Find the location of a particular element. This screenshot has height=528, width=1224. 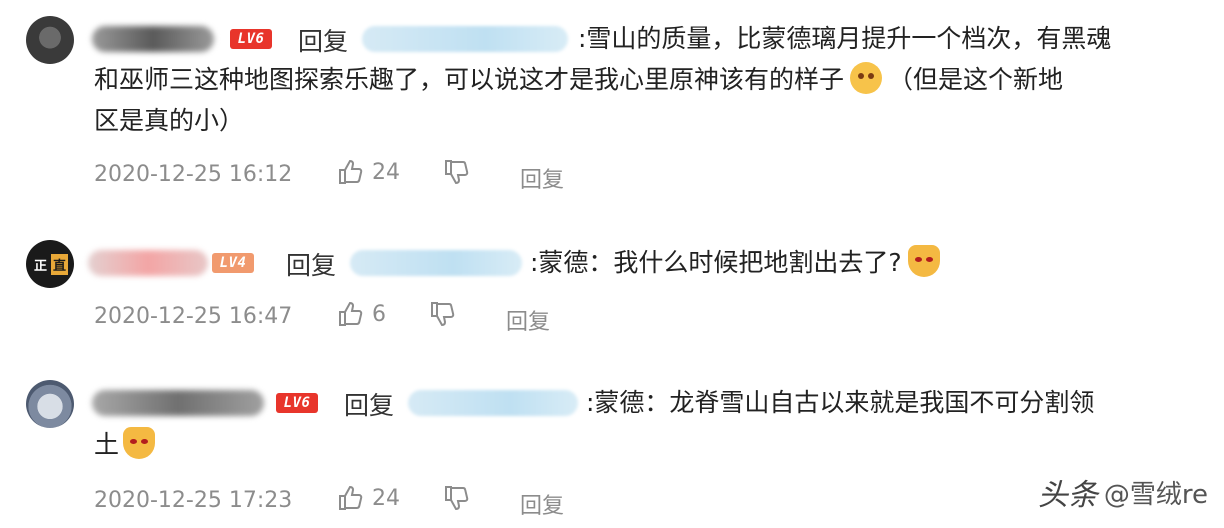

watermark-text: @雪绒re is located at coordinates (1155, 494).